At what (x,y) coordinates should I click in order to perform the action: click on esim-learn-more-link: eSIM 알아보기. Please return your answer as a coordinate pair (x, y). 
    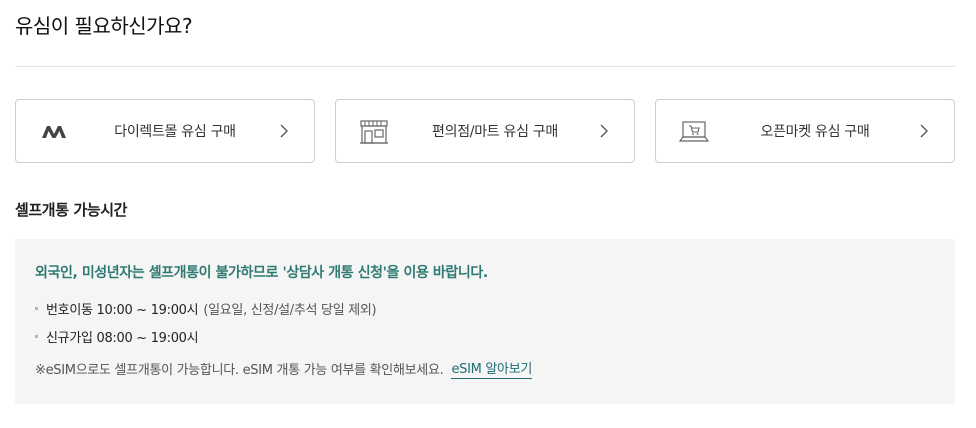
    Looking at the image, I should click on (491, 368).